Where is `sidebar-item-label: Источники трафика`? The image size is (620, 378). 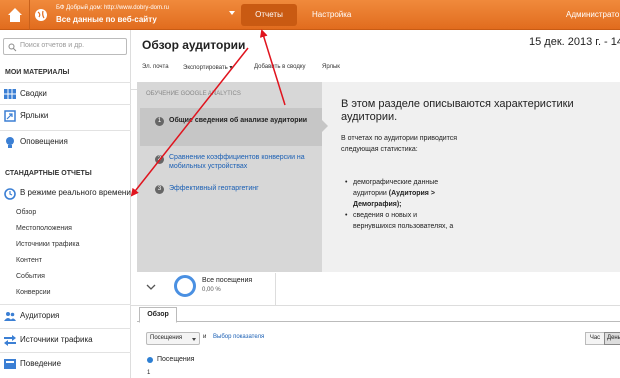
sidebar-item-label: Источники трафика is located at coordinates (56, 339).